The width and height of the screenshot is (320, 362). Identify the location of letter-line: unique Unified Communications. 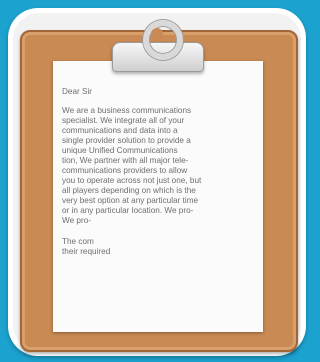
(120, 150).